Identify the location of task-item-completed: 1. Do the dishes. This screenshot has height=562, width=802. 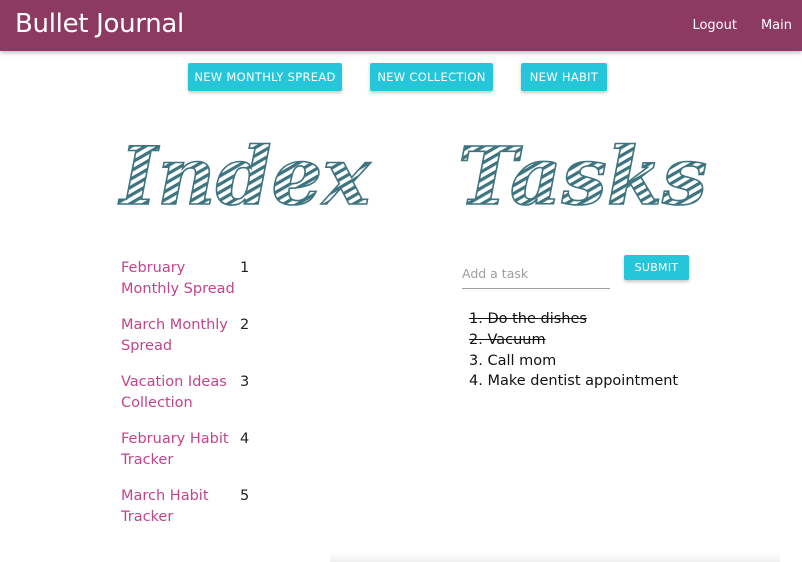
(573, 319).